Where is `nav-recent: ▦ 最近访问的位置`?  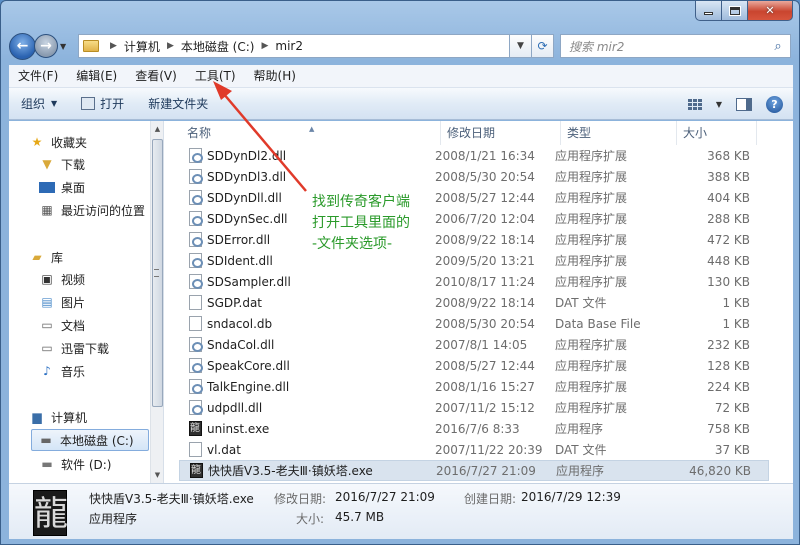
nav-recent: ▦ 最近访问的位置 is located at coordinates (92, 210).